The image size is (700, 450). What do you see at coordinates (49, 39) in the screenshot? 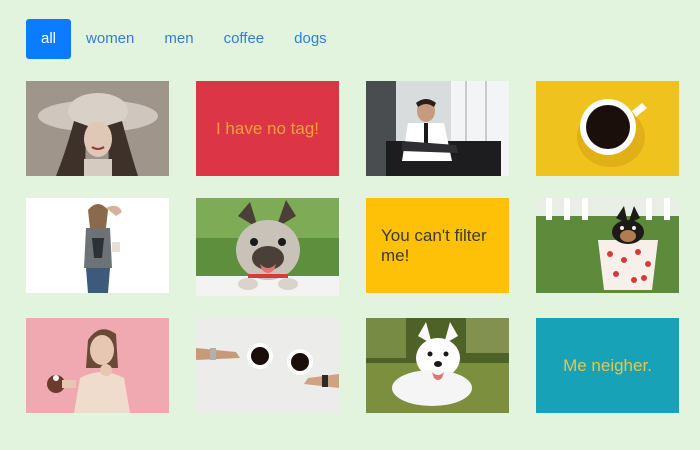
I see `filter-all-button: all` at bounding box center [49, 39].